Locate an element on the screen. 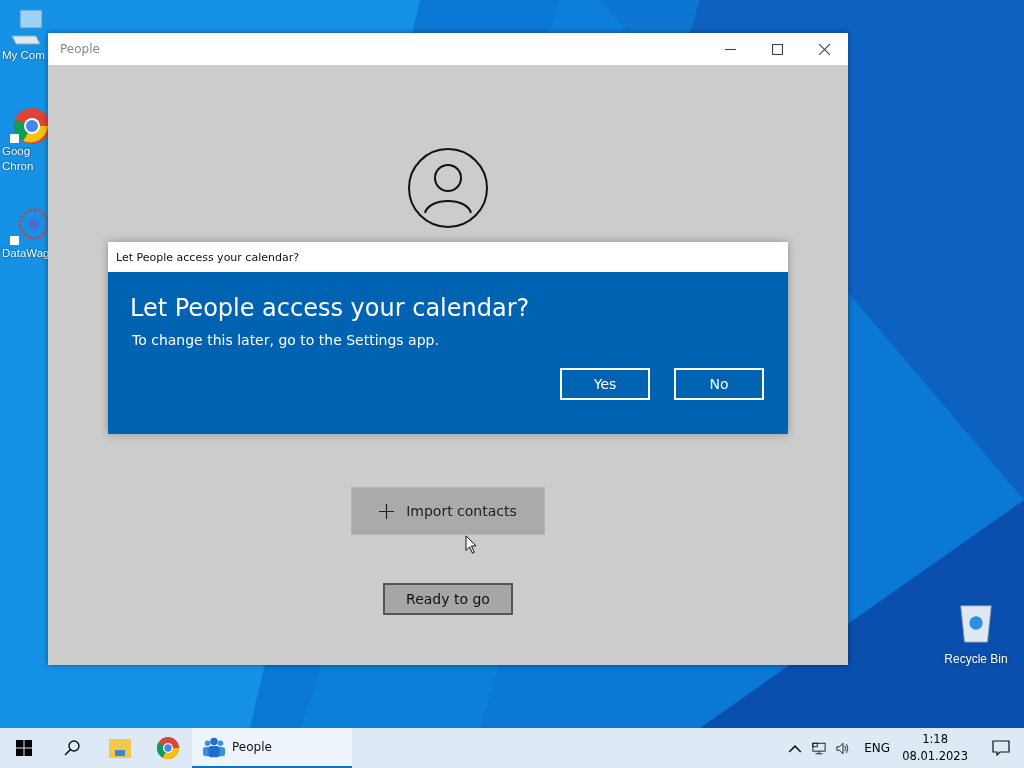 The height and width of the screenshot is (768, 1024). no-button: No is located at coordinates (719, 384).